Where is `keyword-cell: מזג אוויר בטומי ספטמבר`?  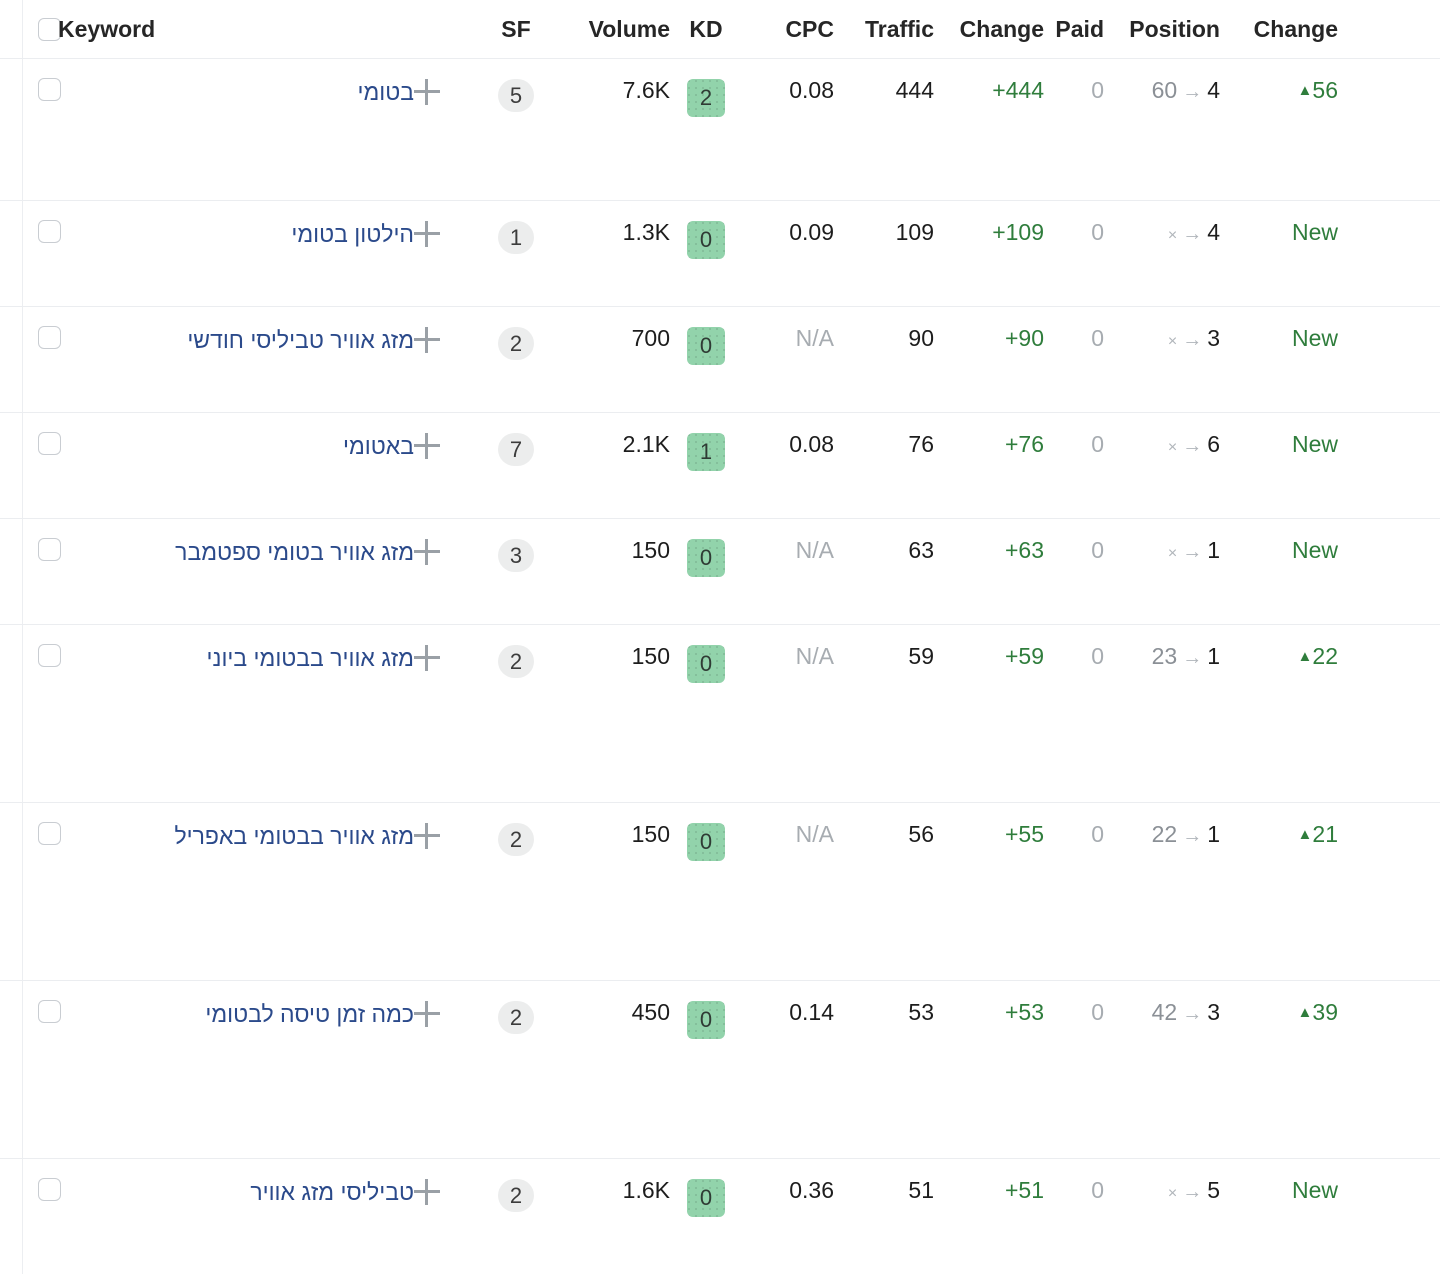 keyword-cell: מזג אוויר בטומי ספטמבר is located at coordinates (269, 542).